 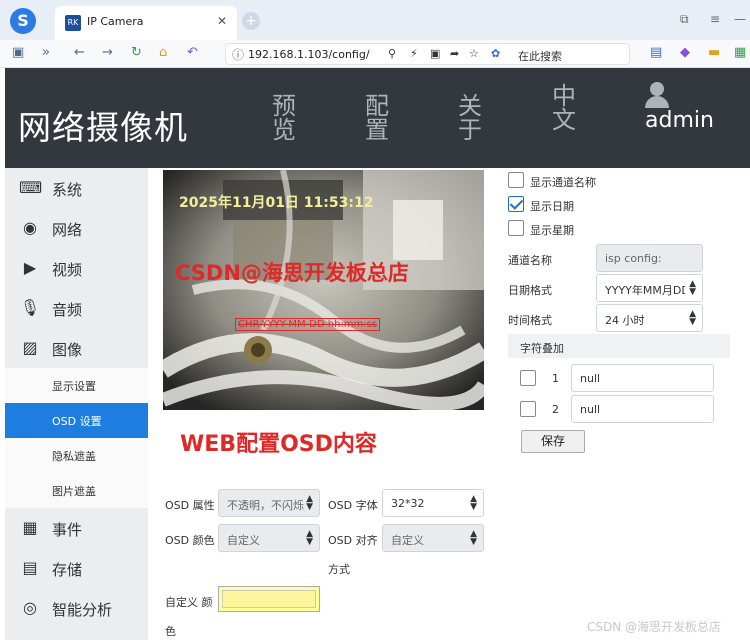 What do you see at coordinates (23, 21) in the screenshot?
I see `browser-logo-icon: S` at bounding box center [23, 21].